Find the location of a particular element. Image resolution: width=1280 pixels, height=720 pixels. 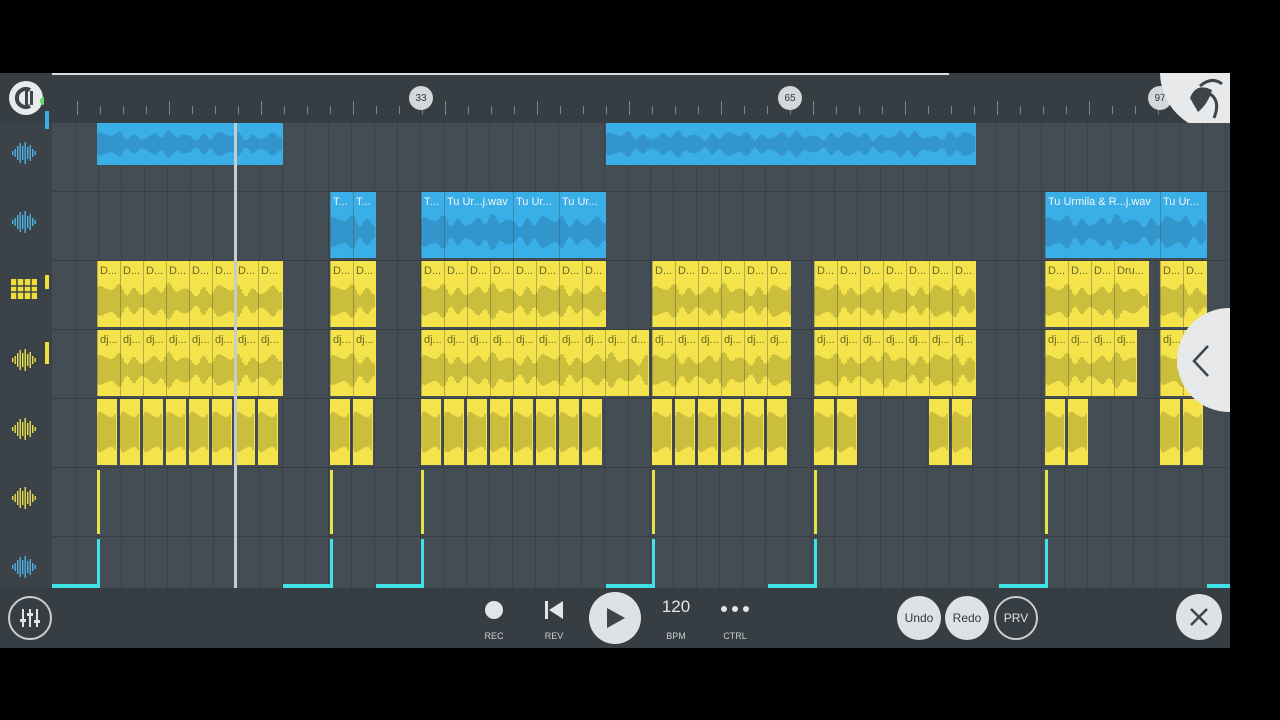

bpm-label: BPM is located at coordinates (676, 636).